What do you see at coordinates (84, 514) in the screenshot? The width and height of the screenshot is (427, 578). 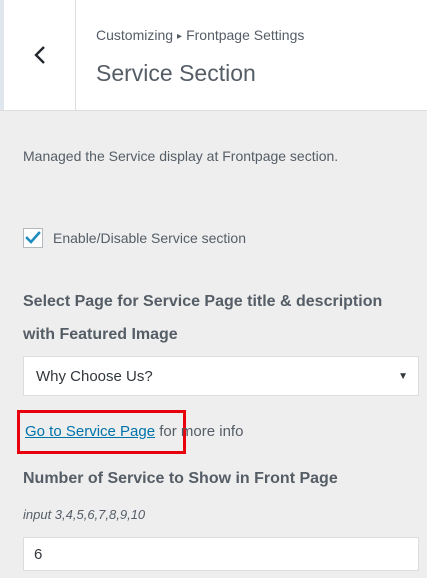 I see `number-of-service-hint: input 3,4,5,6,7,8,9,10` at bounding box center [84, 514].